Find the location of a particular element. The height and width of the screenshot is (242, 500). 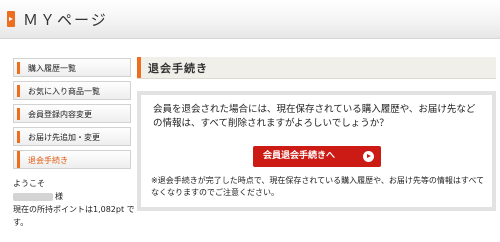

welcome-info: ようこそ 様 現在の所持ポイントは1,082pt で す。 is located at coordinates (74, 203).